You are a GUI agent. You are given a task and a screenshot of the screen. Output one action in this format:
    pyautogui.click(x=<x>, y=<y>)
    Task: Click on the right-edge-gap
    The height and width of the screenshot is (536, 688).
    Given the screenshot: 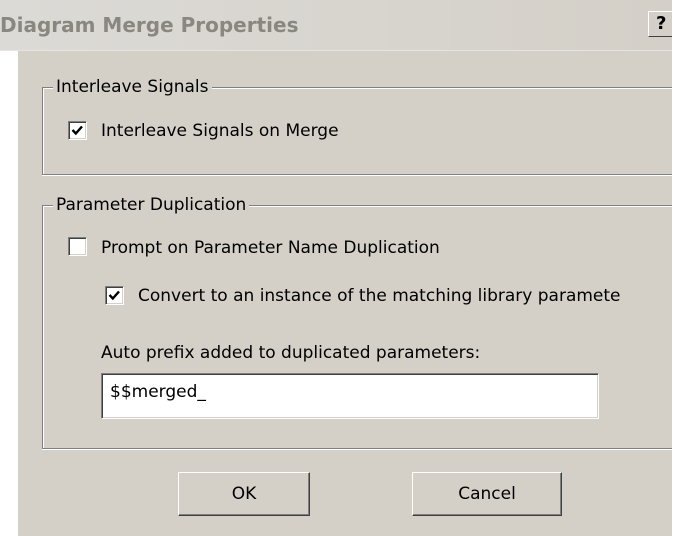 What is the action you would take?
    pyautogui.click(x=680, y=268)
    